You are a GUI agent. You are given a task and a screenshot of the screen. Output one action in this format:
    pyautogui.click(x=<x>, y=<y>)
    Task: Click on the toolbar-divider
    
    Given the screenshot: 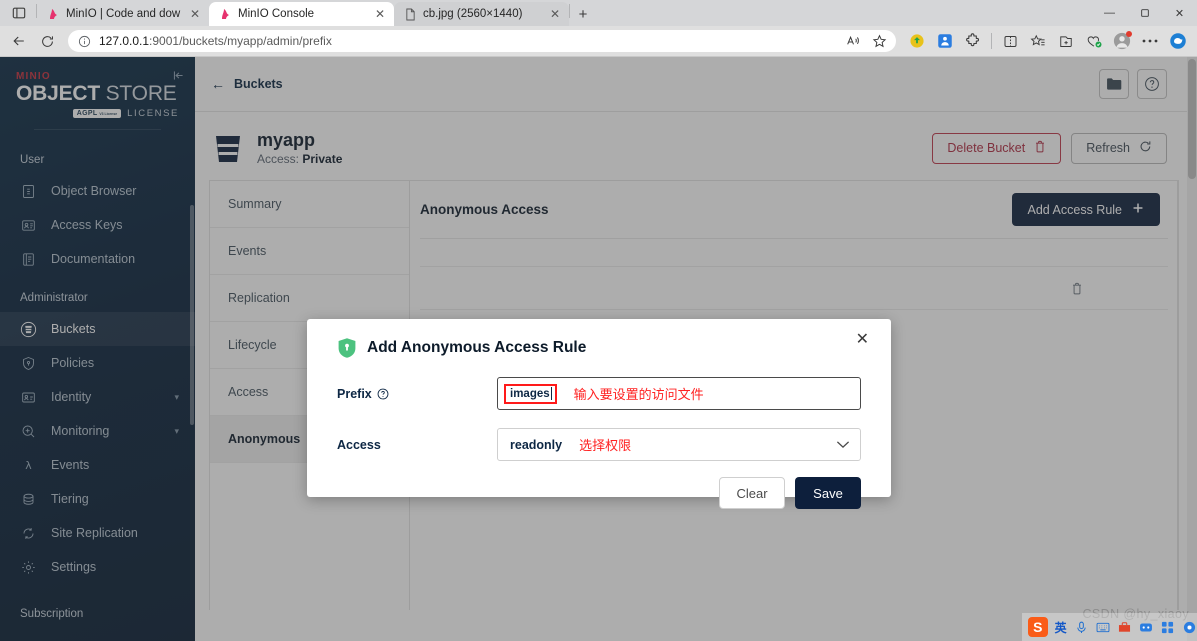 What is the action you would take?
    pyautogui.click(x=991, y=41)
    